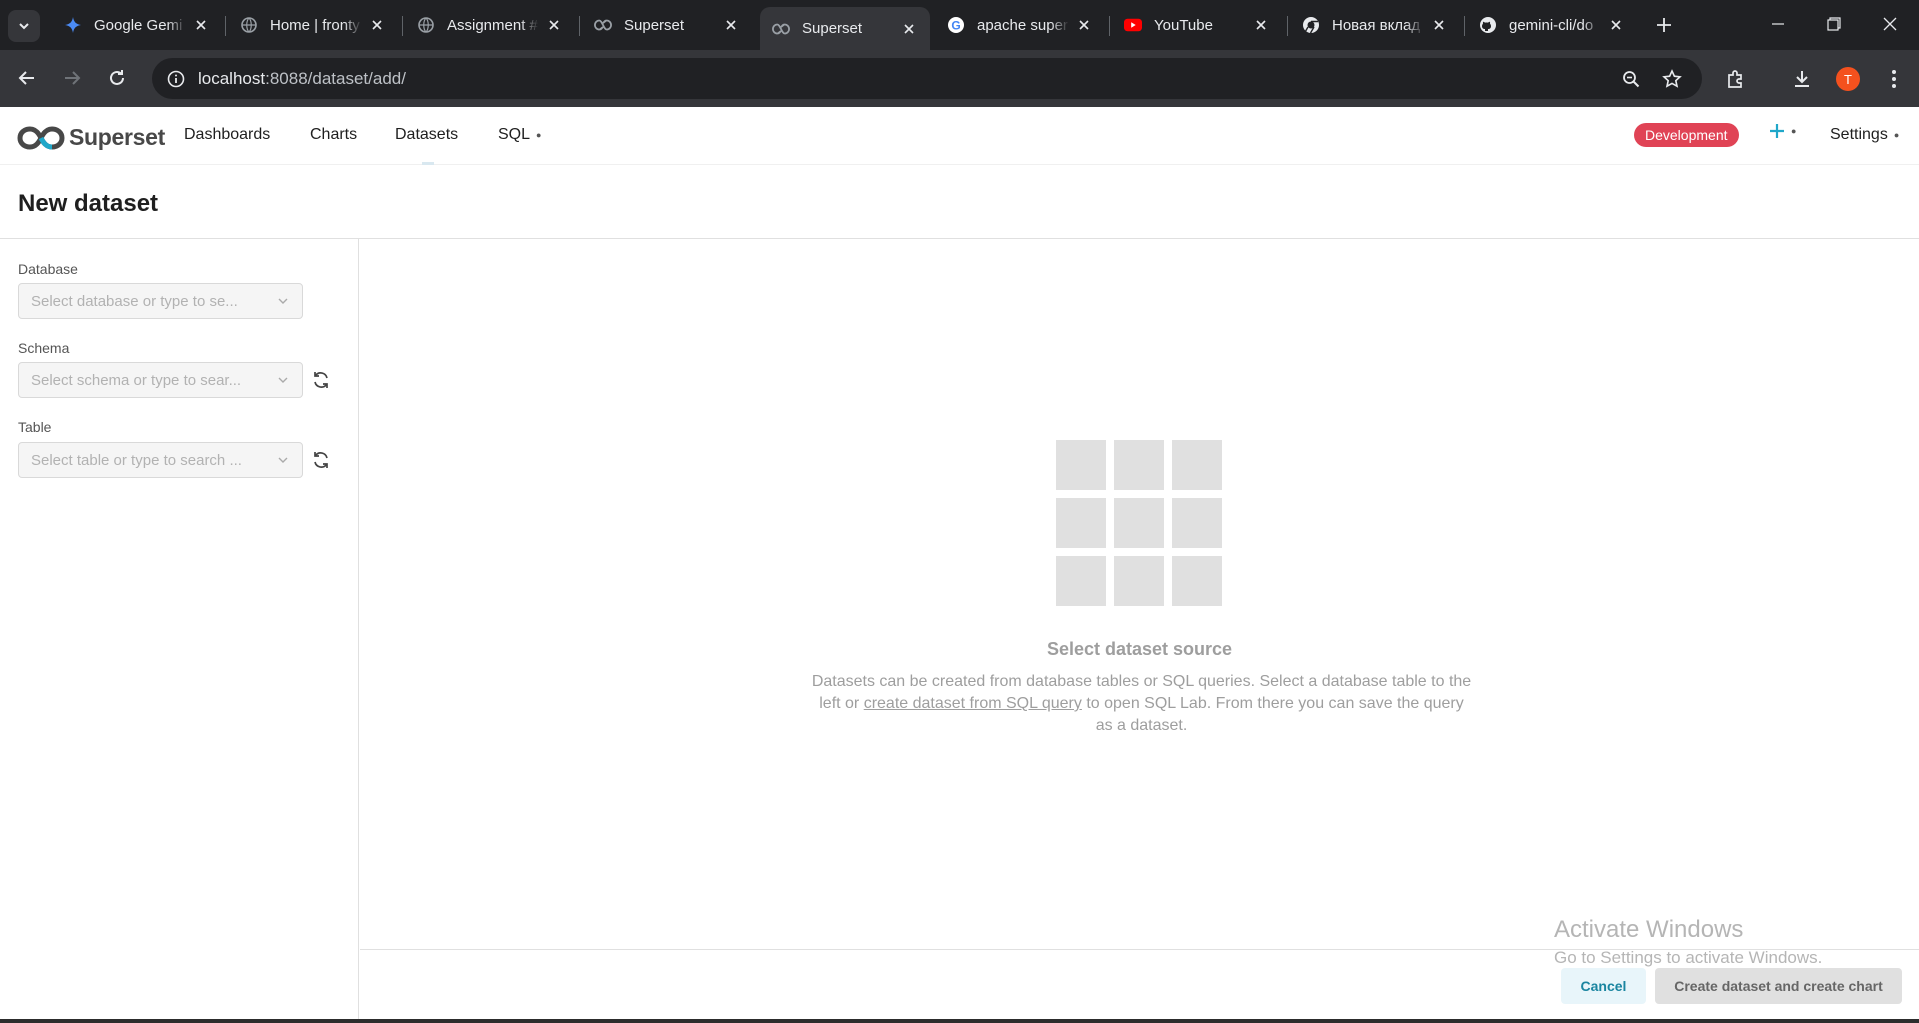 Image resolution: width=1919 pixels, height=1023 pixels. I want to click on tab-search-button, so click(24, 26).